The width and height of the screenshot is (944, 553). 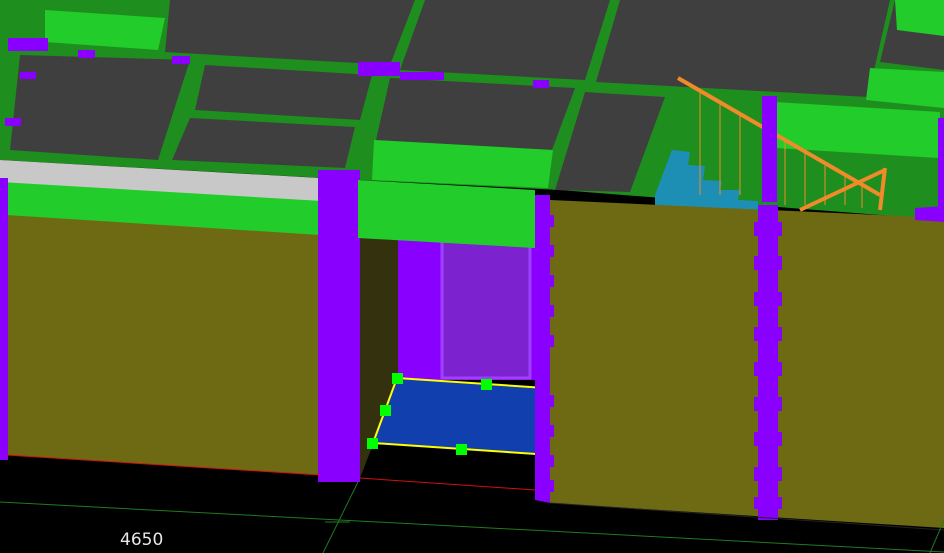 I want to click on column-left-edge, so click(x=4, y=319).